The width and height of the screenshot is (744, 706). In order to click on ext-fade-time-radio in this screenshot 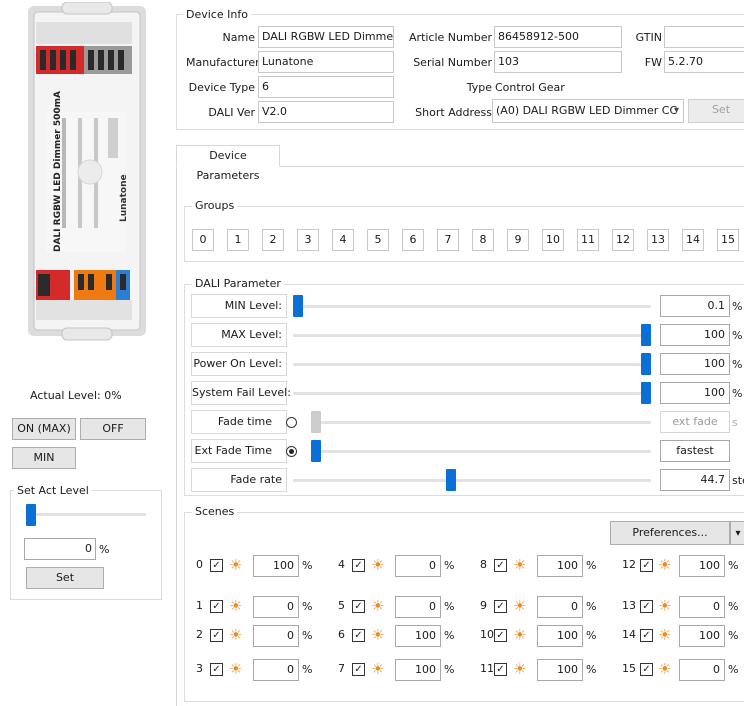, I will do `click(291, 451)`.